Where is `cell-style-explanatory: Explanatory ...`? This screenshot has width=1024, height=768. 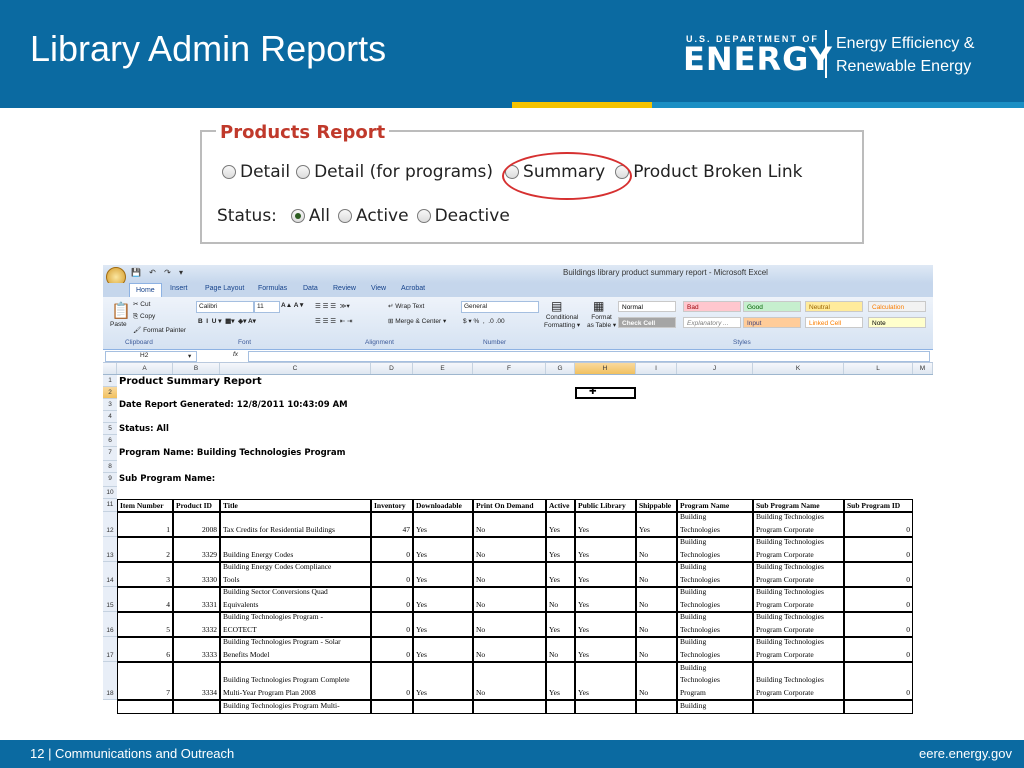 cell-style-explanatory: Explanatory ... is located at coordinates (712, 322).